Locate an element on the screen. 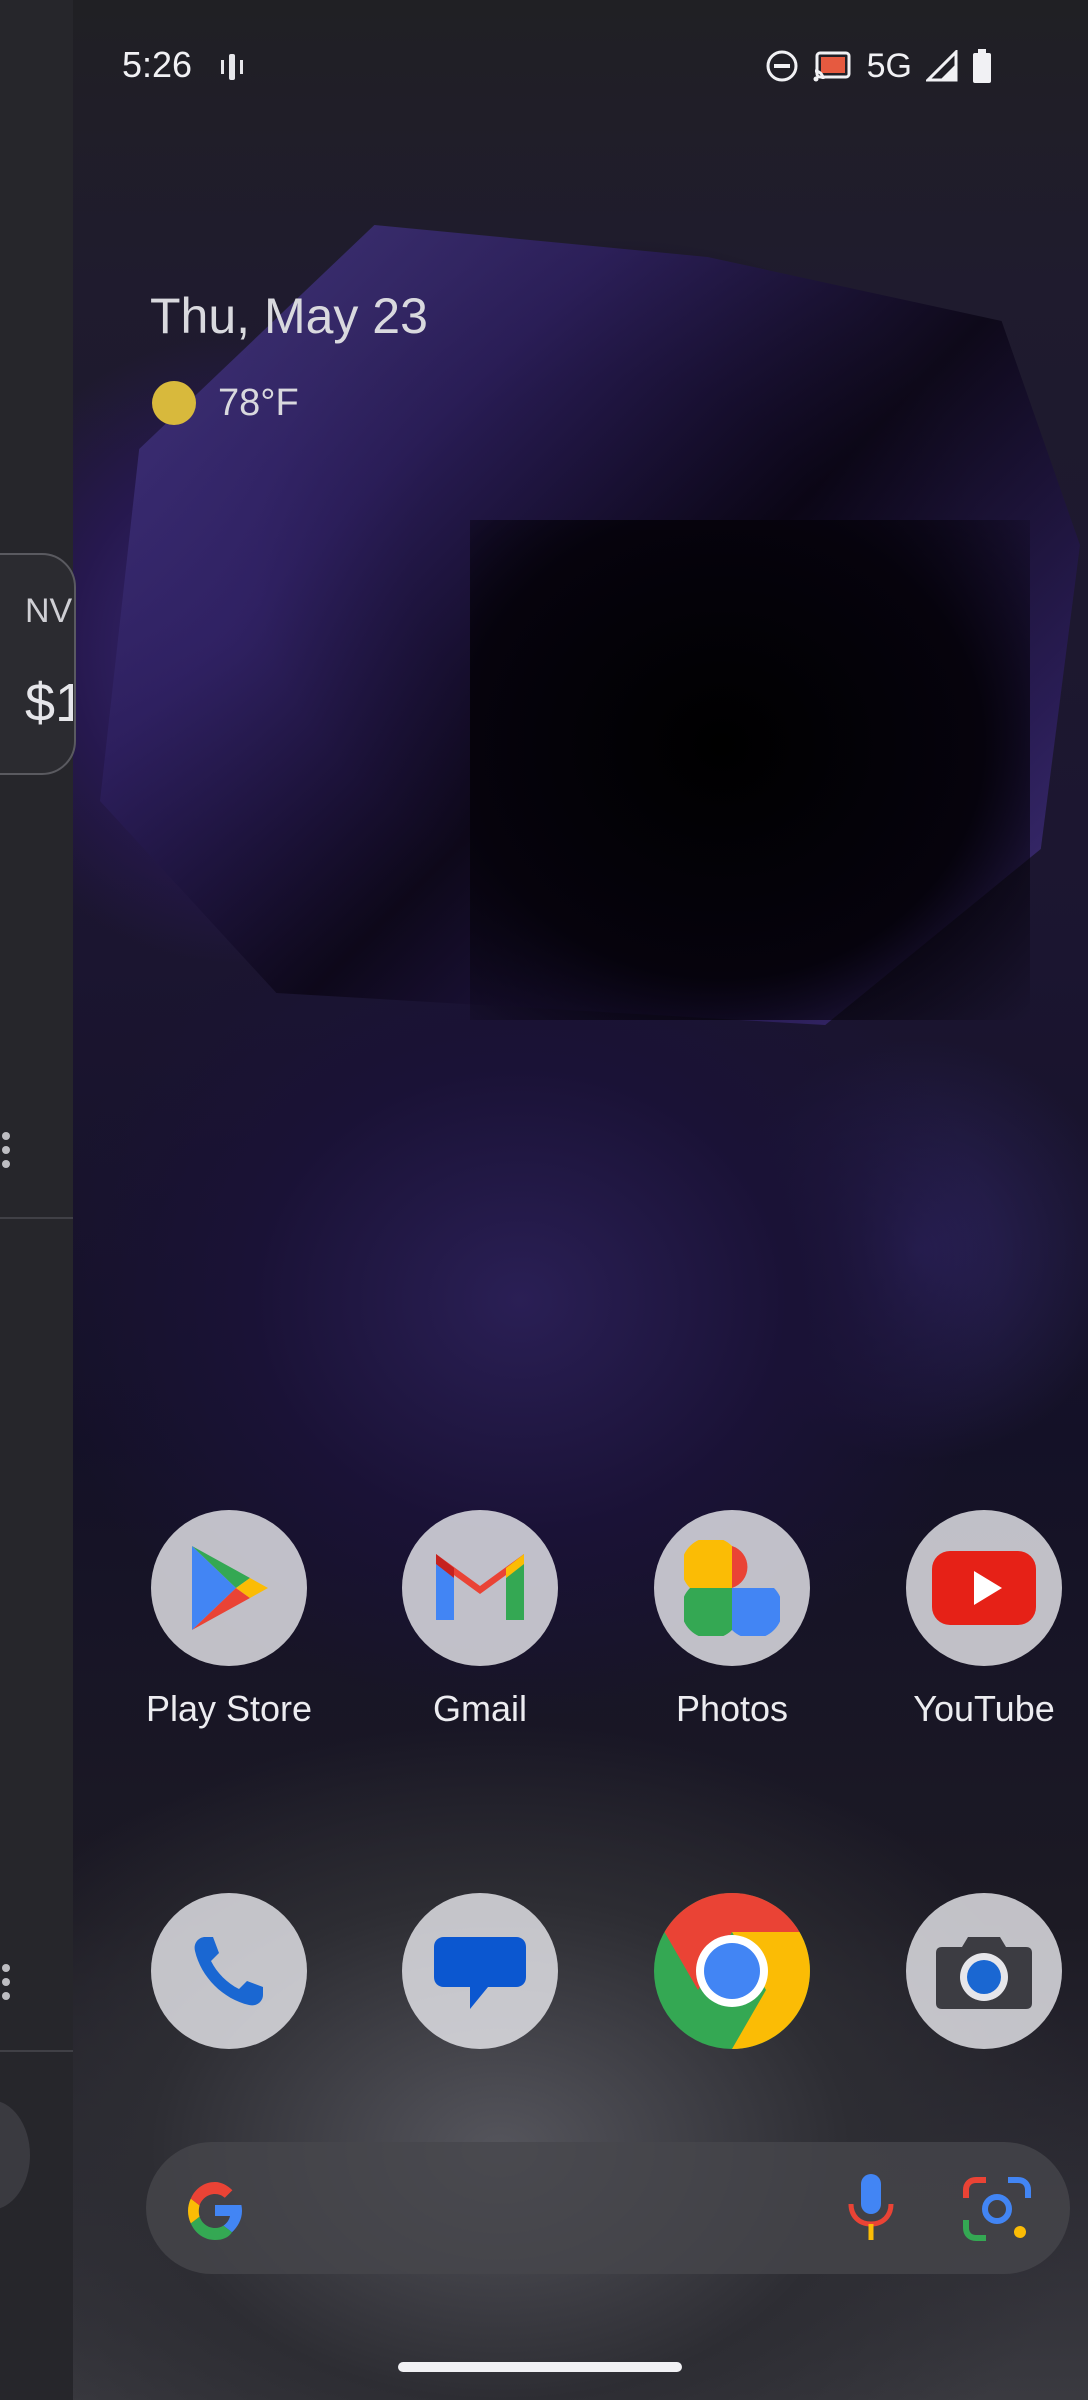 The width and height of the screenshot is (1088, 2400). app-label: Play Store is located at coordinates (229, 1708).